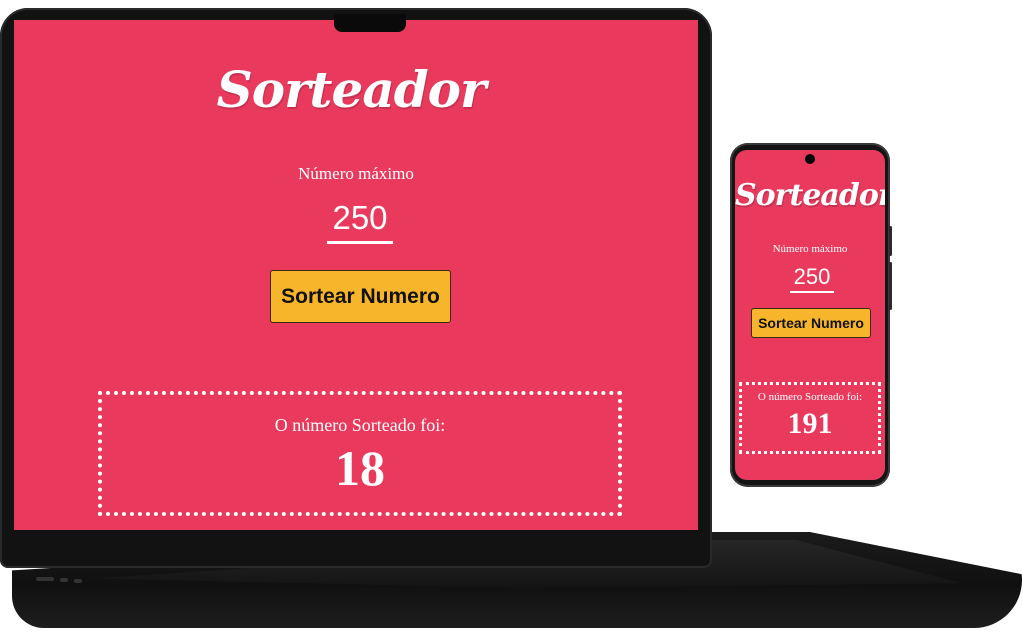  Describe the element at coordinates (810, 159) in the screenshot. I see `phone-front-camera` at that location.